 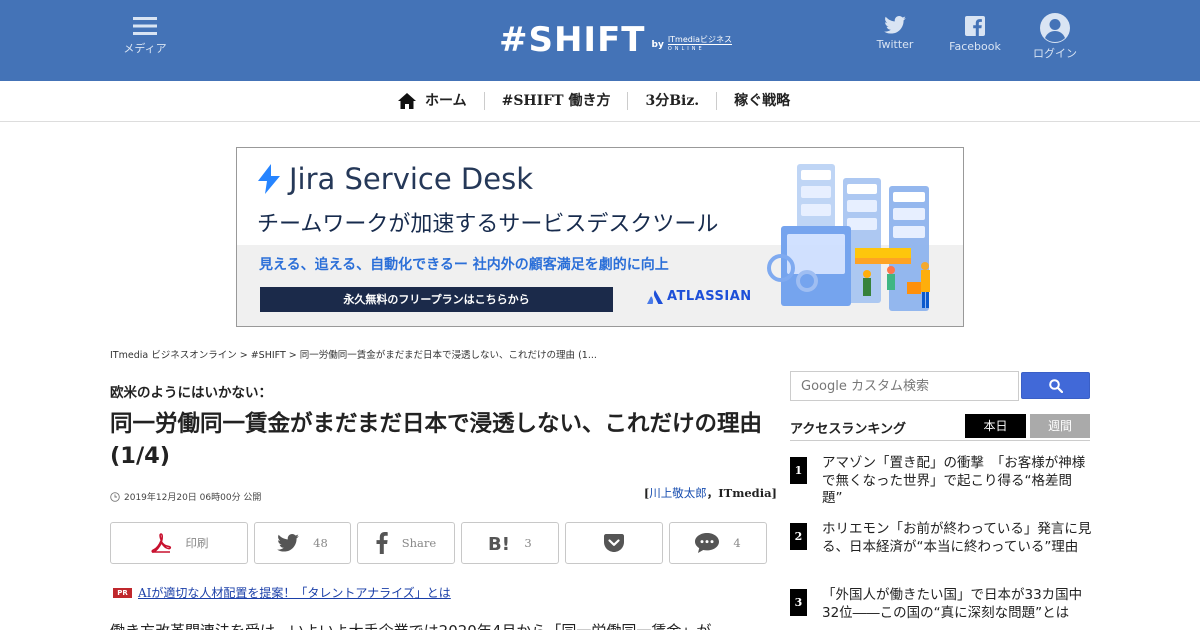 I want to click on article-title: 同一労働同一賃金がまだまだ日本で浸透しない、これだけの理由 (1/4), so click(x=436, y=440).